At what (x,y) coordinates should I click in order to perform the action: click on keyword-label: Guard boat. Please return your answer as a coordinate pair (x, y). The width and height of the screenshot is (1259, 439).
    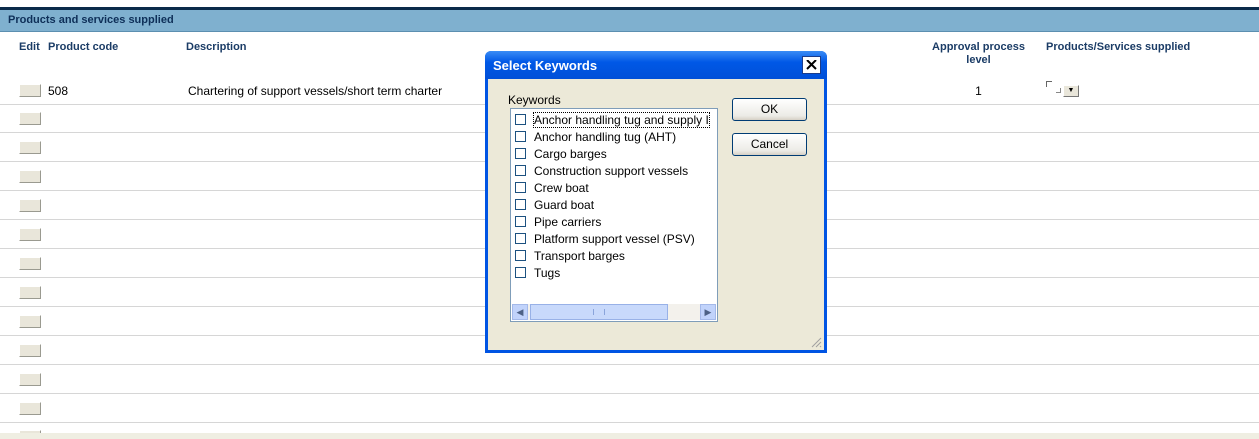
    Looking at the image, I should click on (564, 205).